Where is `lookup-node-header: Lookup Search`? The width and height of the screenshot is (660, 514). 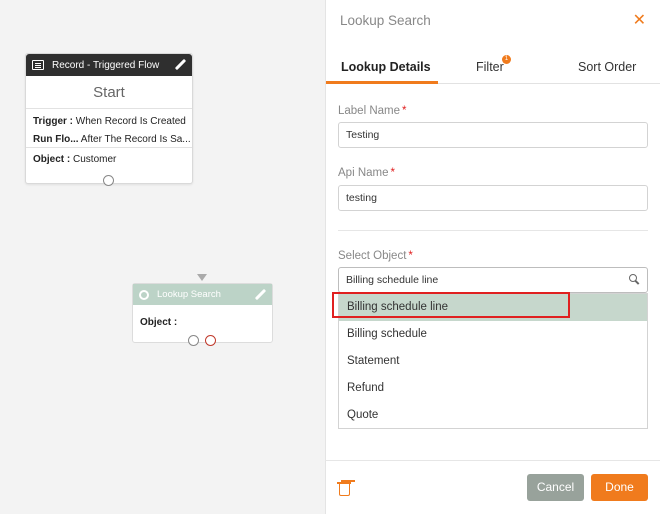
lookup-node-header: Lookup Search is located at coordinates (202, 294).